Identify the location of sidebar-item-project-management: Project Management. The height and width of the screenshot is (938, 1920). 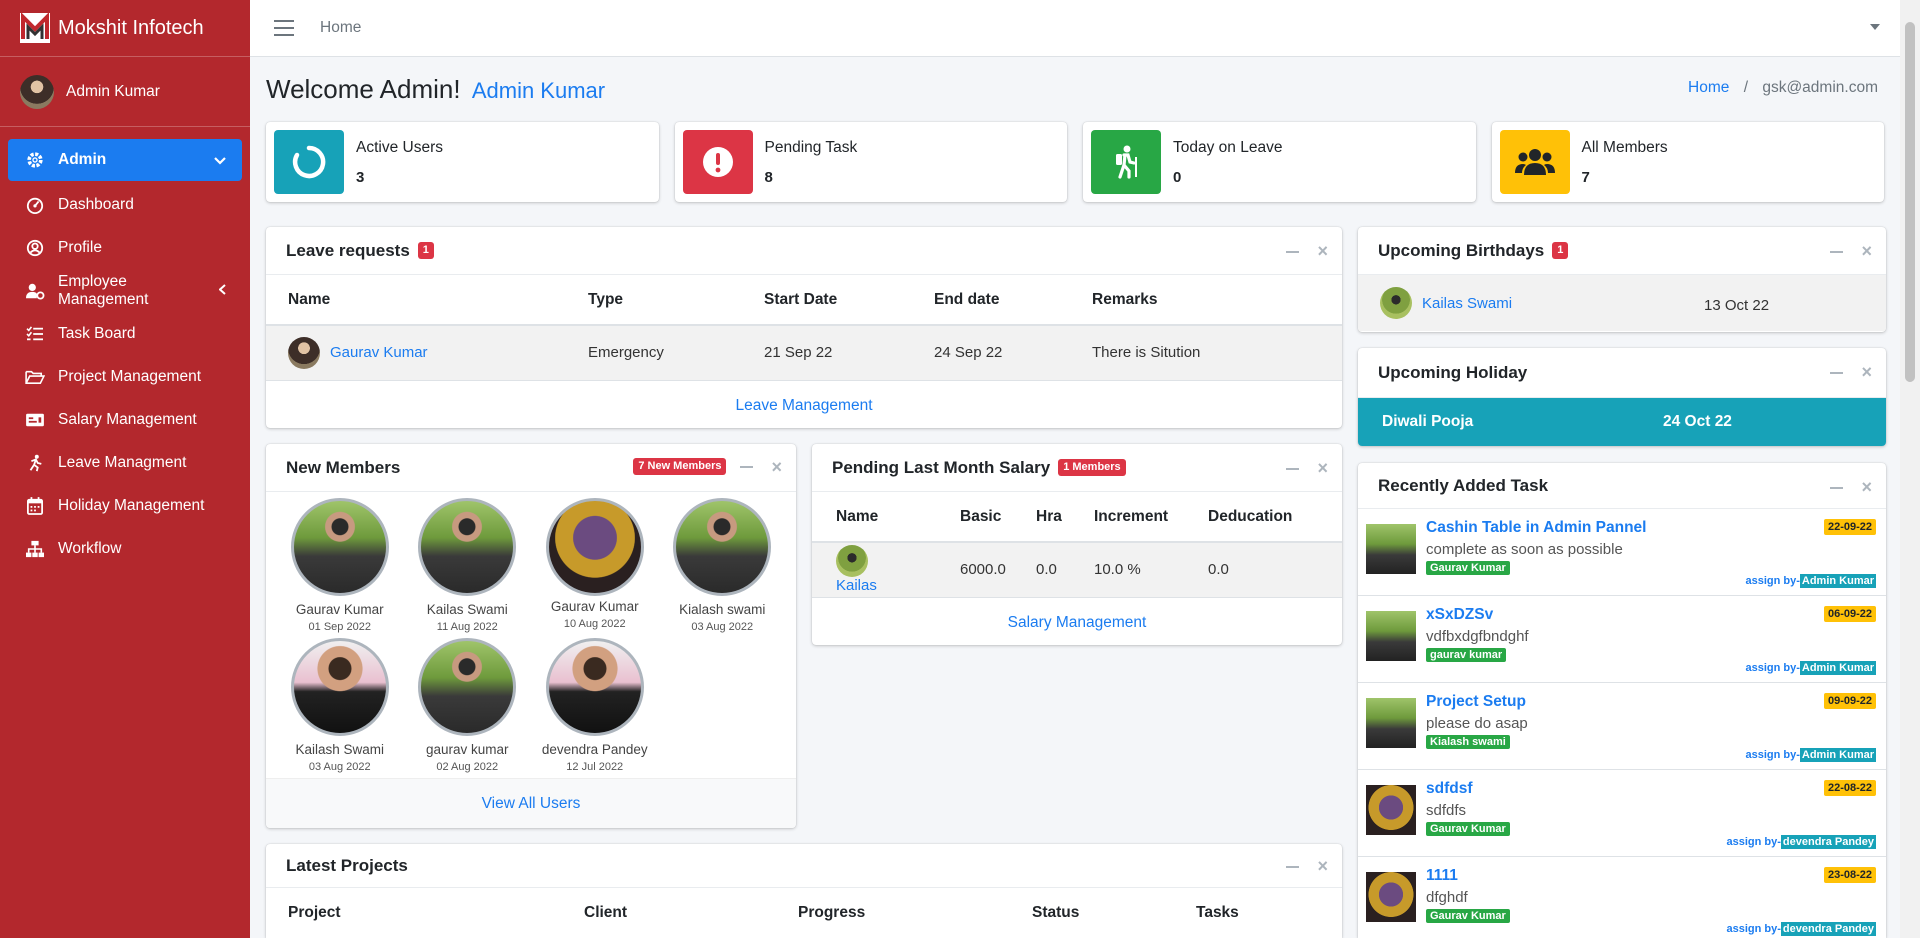
(125, 376).